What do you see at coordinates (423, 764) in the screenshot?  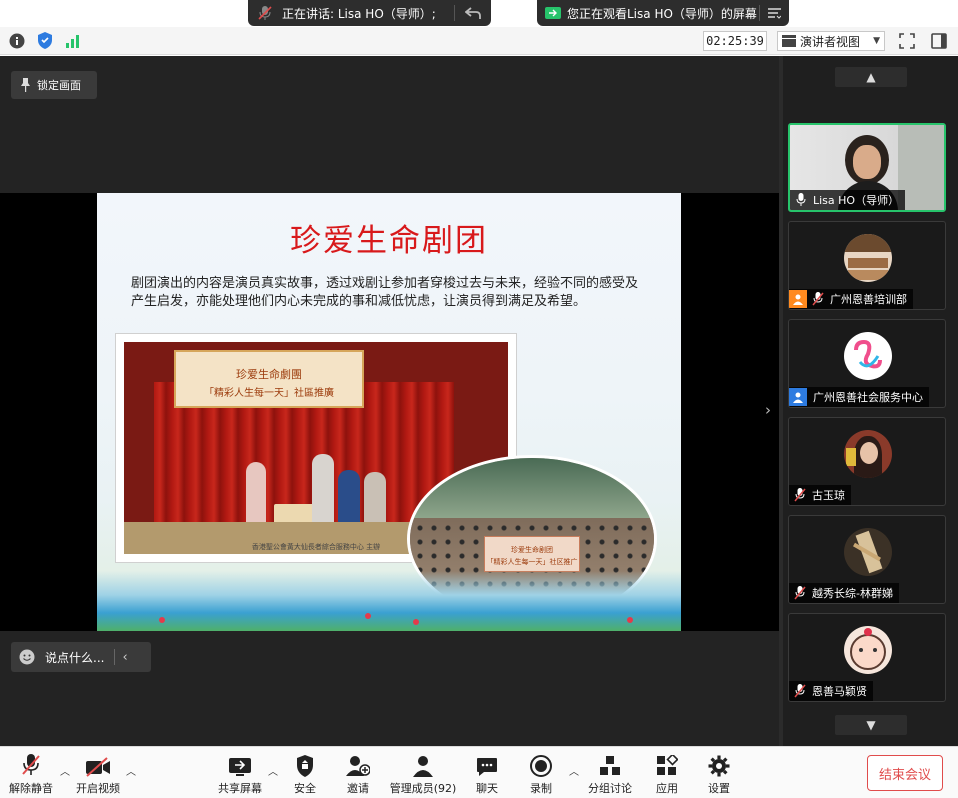 I see `participants-icon` at bounding box center [423, 764].